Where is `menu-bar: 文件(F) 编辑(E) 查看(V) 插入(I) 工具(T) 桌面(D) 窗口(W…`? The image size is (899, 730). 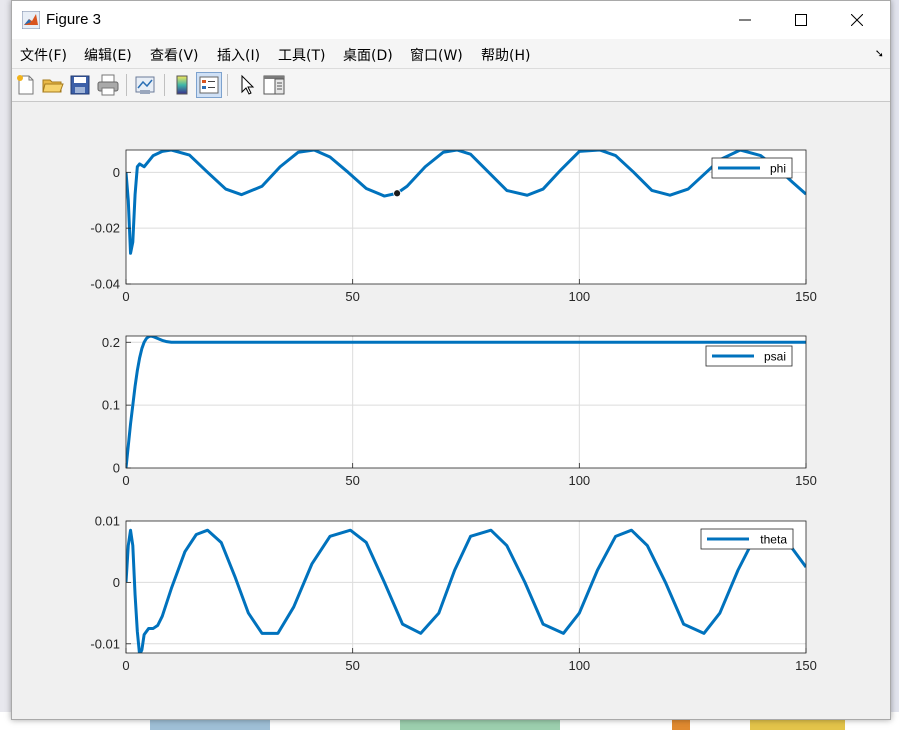 menu-bar: 文件(F) 编辑(E) 查看(V) 插入(I) 工具(T) 桌面(D) 窗口(W… is located at coordinates (451, 54).